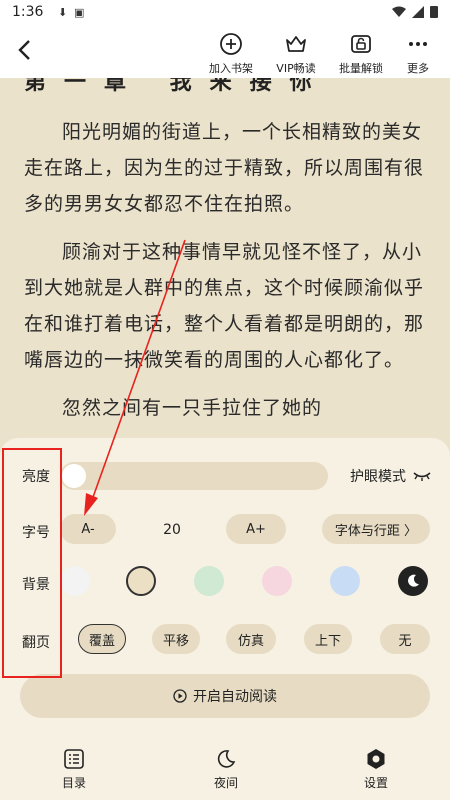 This screenshot has height=800, width=450. What do you see at coordinates (172, 530) in the screenshot?
I see `font-size-value: 20` at bounding box center [172, 530].